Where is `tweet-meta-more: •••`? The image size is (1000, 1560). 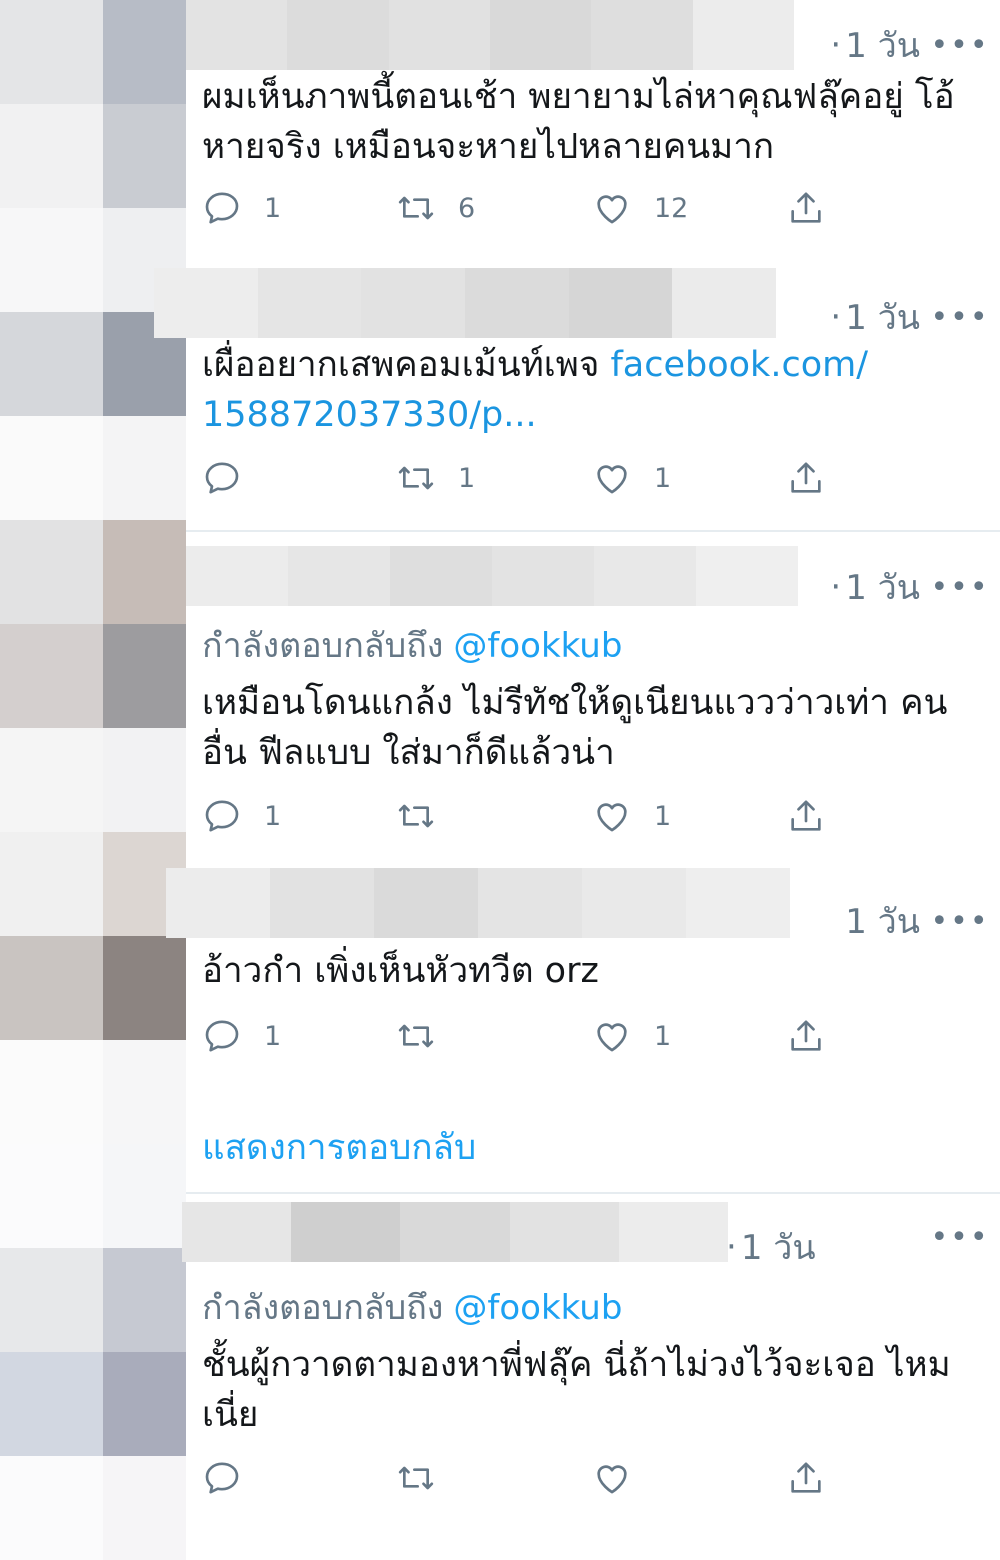 tweet-meta-more: ••• is located at coordinates (960, 1237).